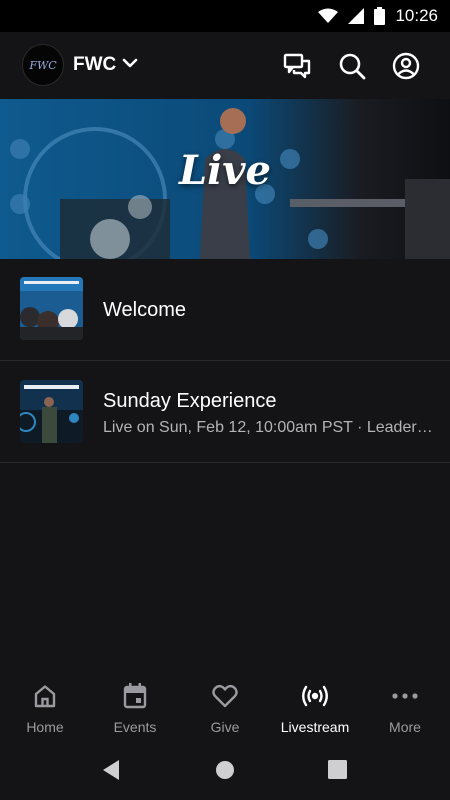  What do you see at coordinates (337, 769) in the screenshot?
I see `recents-icon` at bounding box center [337, 769].